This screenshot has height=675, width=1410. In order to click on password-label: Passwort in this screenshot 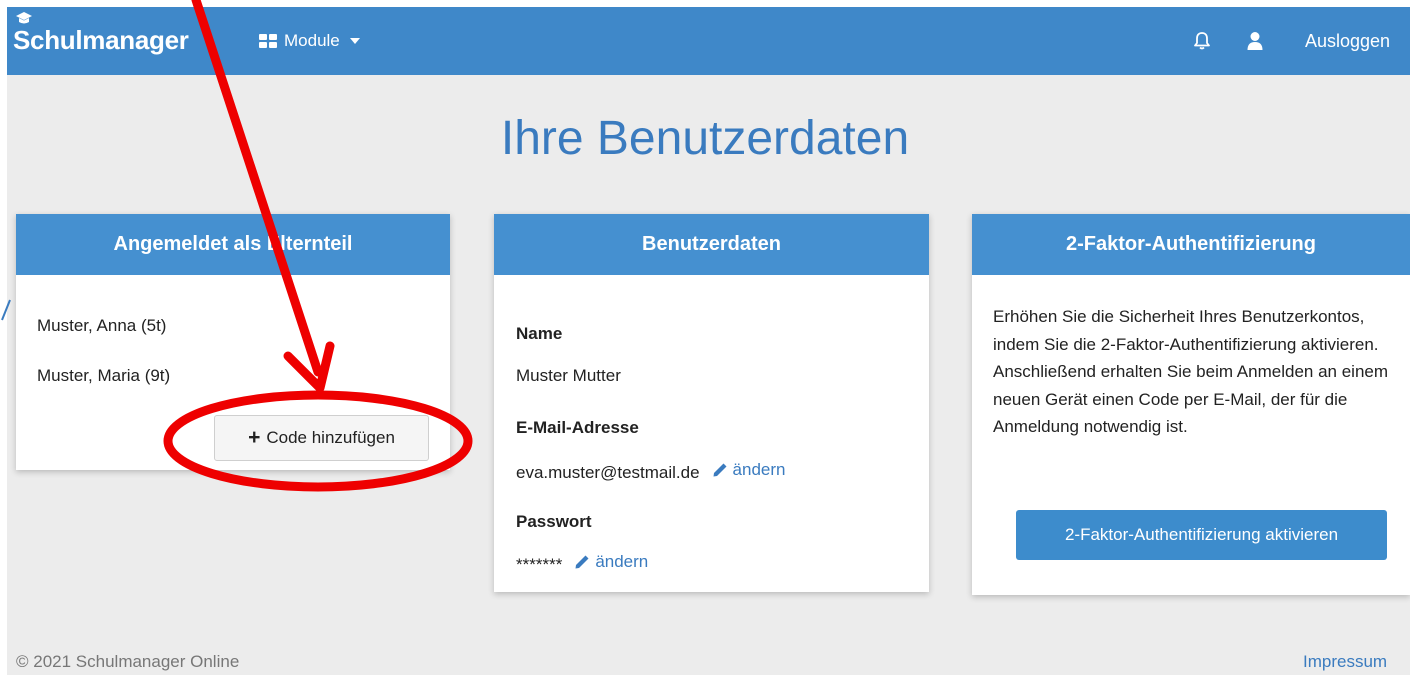, I will do `click(554, 521)`.